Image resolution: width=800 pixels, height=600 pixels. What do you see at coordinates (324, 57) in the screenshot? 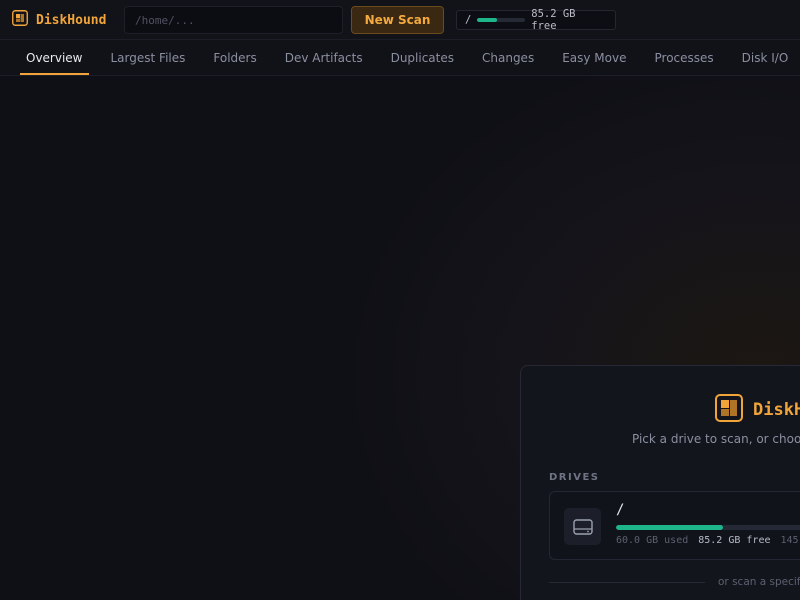
I see `tab-dev-artifacts: Dev Artifacts` at bounding box center [324, 57].